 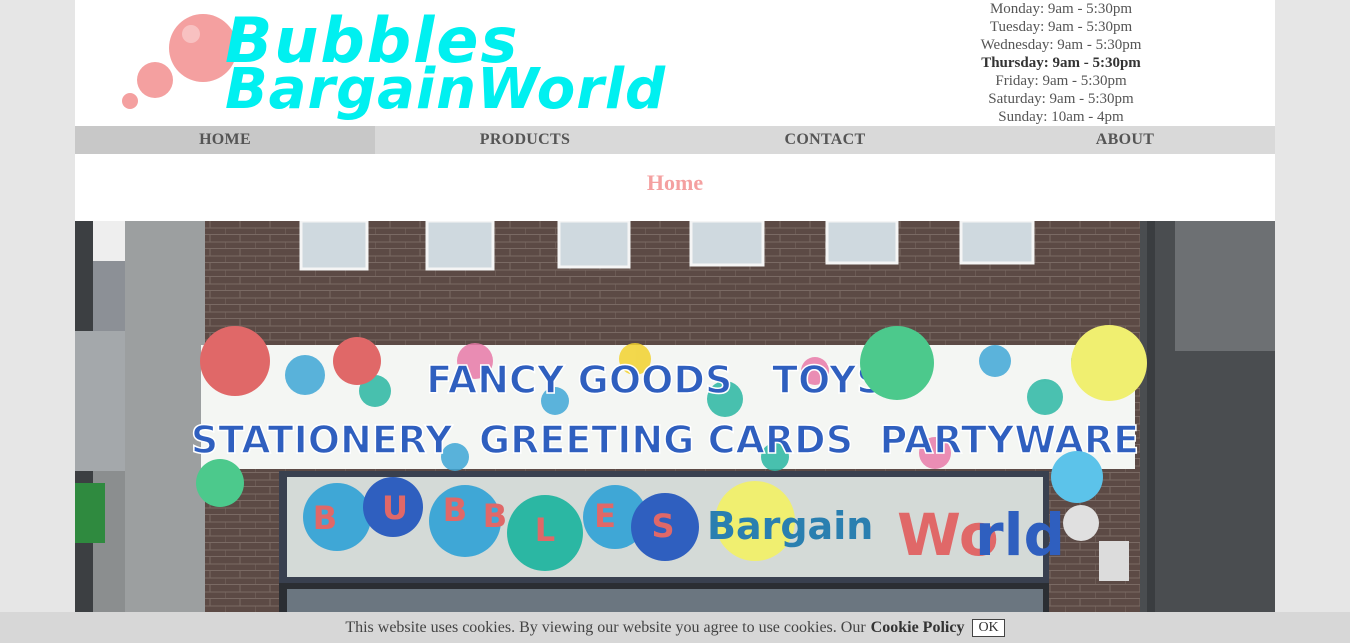 What do you see at coordinates (790, 526) in the screenshot?
I see `fascia-bargain: Bargain` at bounding box center [790, 526].